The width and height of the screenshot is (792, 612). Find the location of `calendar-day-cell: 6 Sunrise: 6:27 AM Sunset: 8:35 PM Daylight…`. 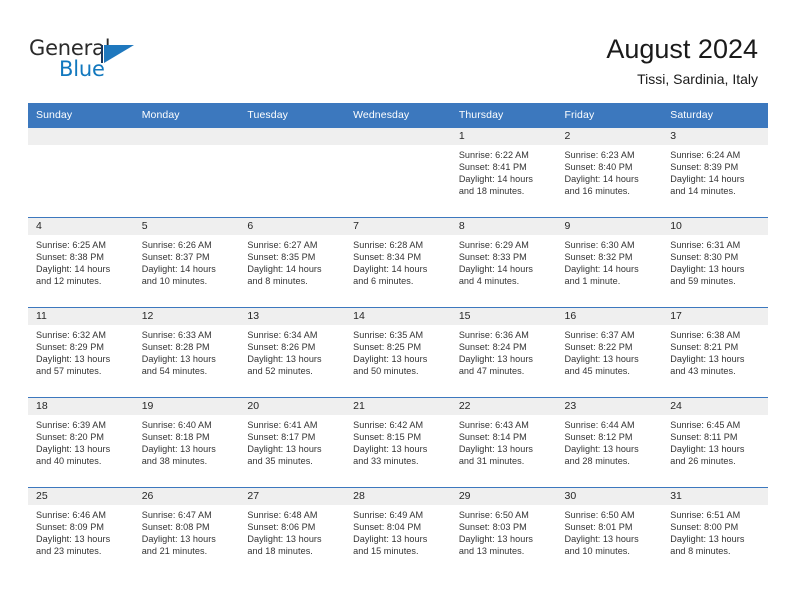

calendar-day-cell: 6 Sunrise: 6:27 AM Sunset: 8:35 PM Daylight… is located at coordinates (292, 262).